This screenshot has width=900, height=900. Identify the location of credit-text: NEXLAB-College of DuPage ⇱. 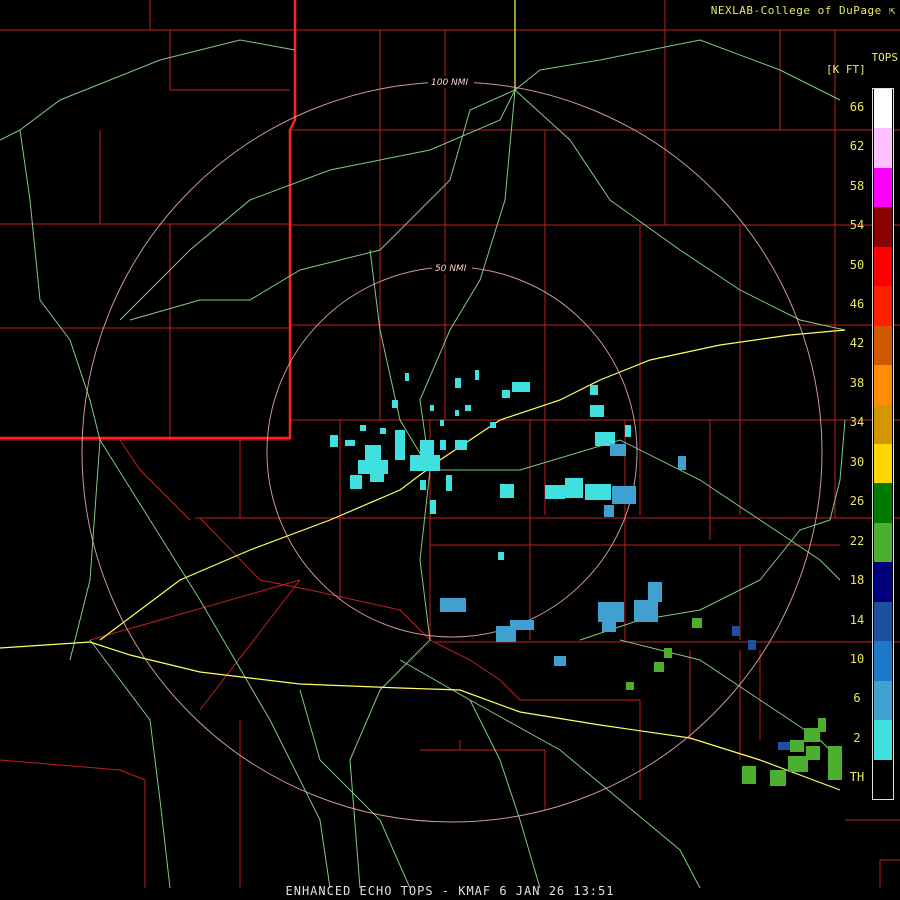
(803, 10).